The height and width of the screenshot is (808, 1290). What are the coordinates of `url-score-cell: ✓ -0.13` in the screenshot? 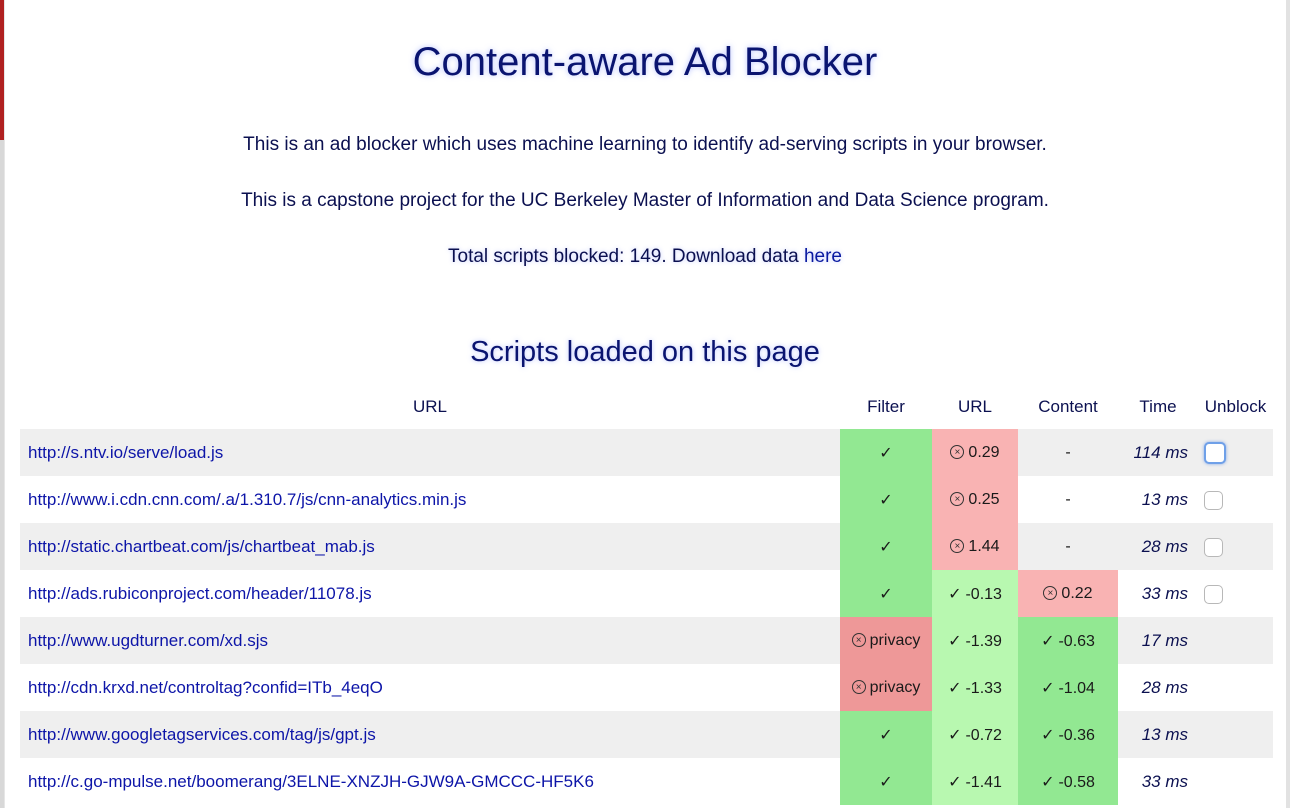 It's located at (975, 593).